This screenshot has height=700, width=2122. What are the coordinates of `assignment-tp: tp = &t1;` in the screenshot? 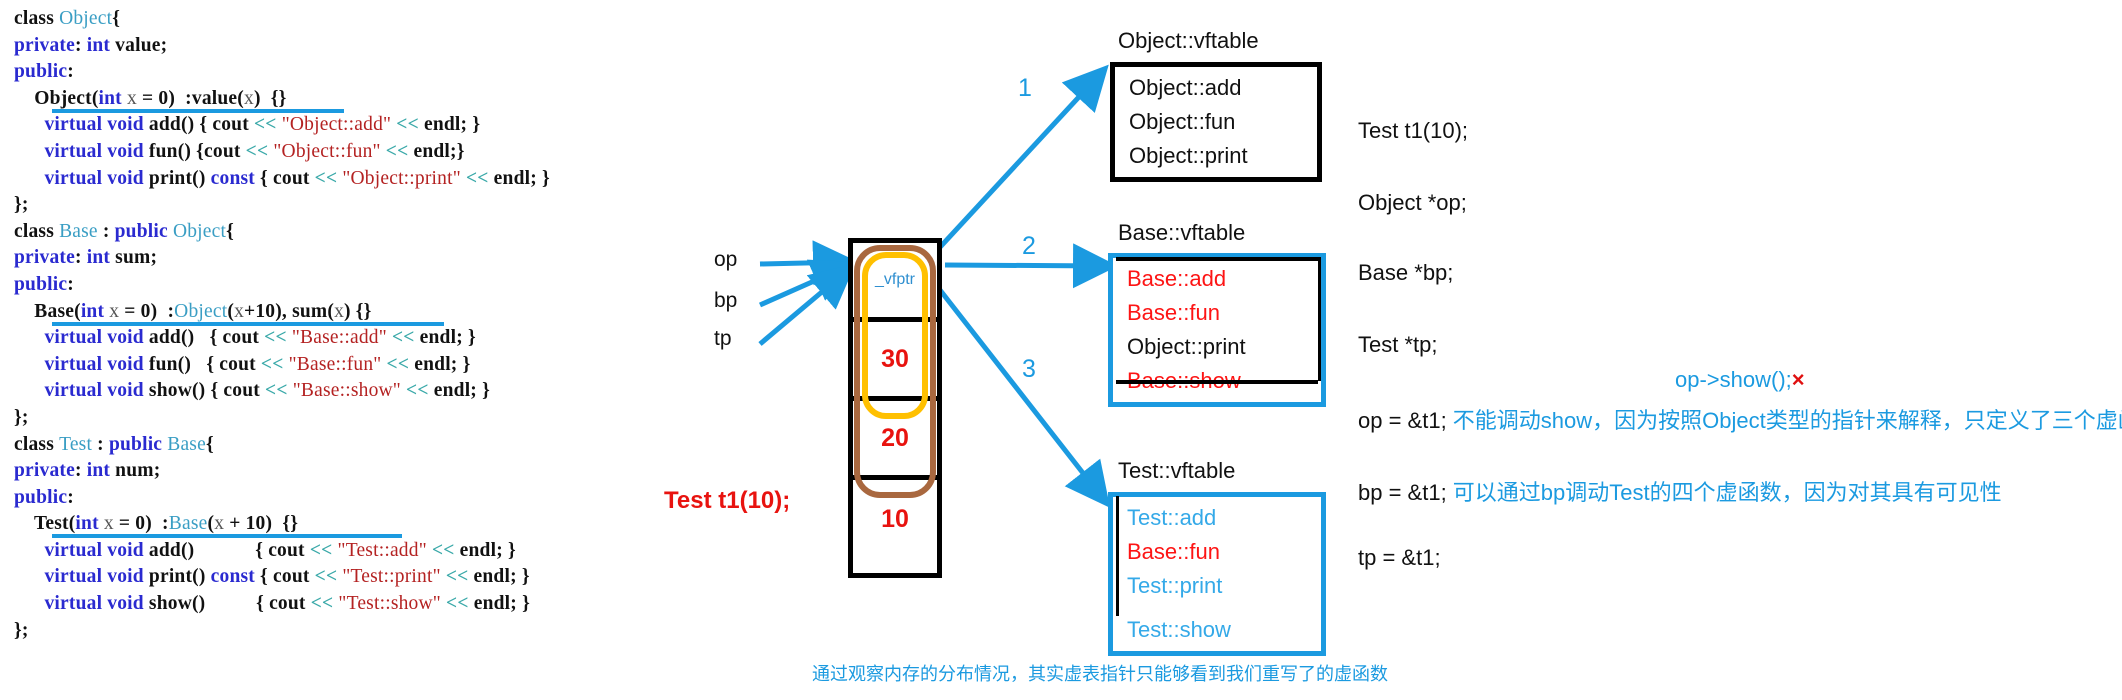 It's located at (1399, 558).